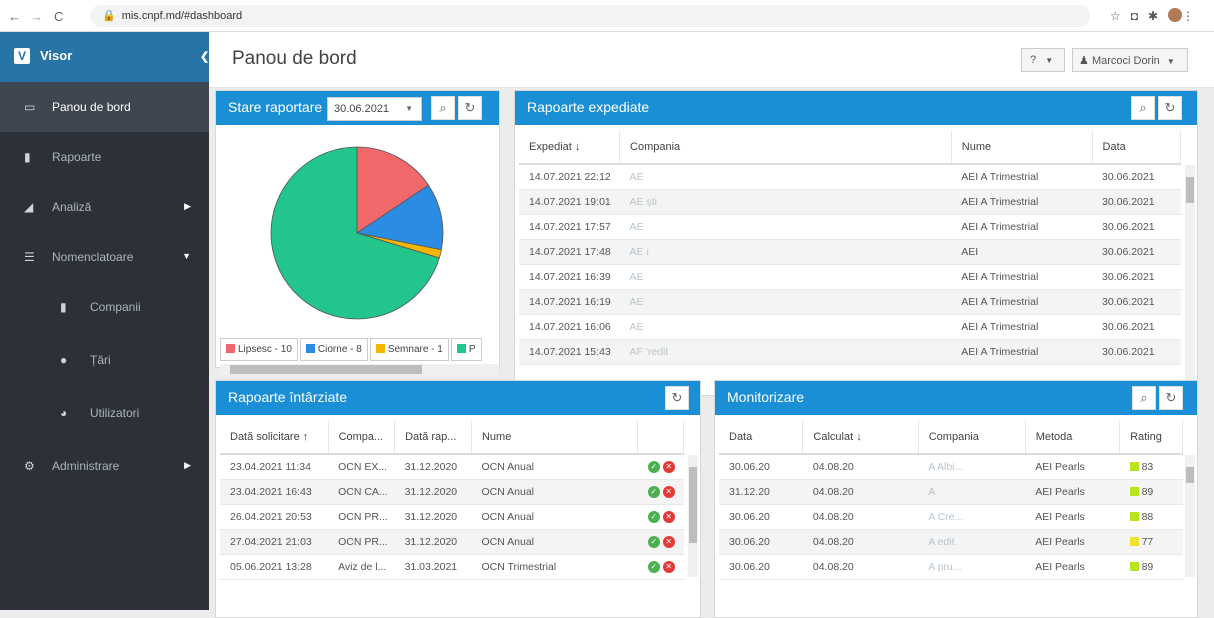 This screenshot has height=618, width=1214. I want to click on table-cell: 04.08.20, so click(860, 467).